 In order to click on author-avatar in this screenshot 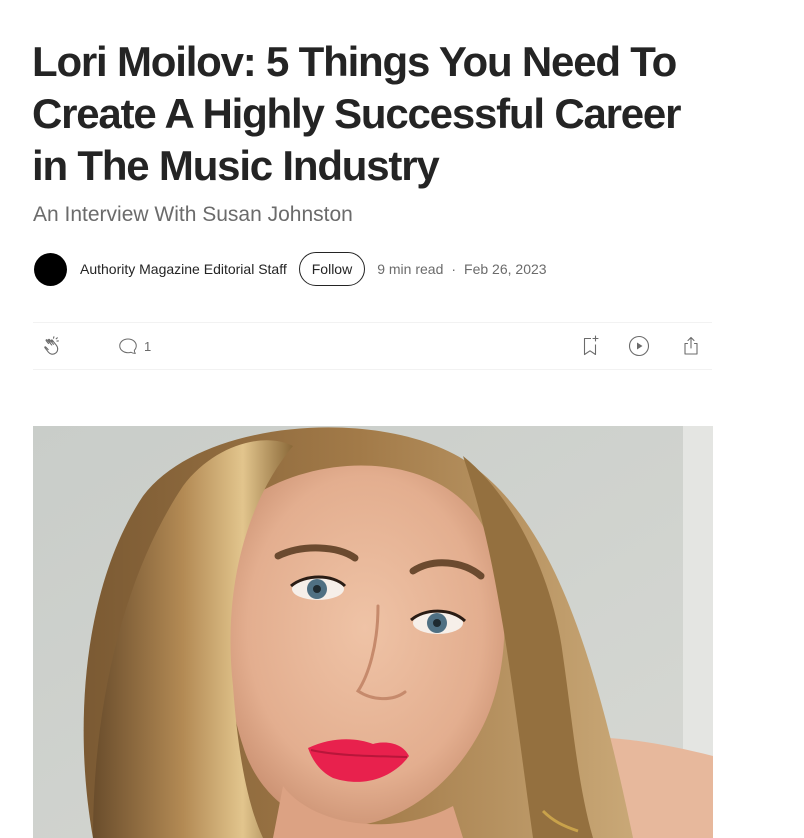, I will do `click(50, 269)`.